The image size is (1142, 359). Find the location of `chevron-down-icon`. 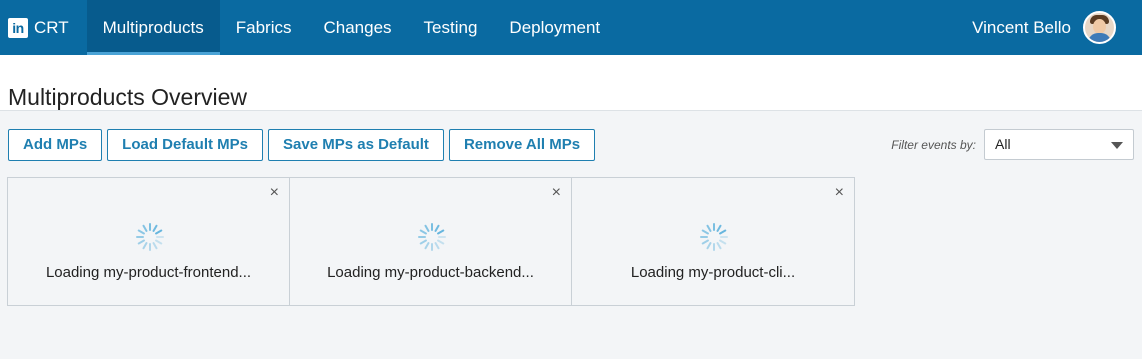

chevron-down-icon is located at coordinates (1117, 145).